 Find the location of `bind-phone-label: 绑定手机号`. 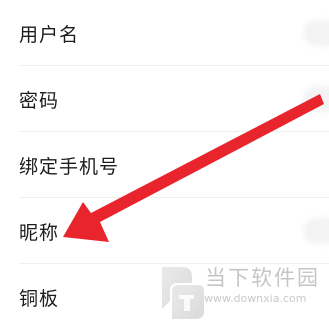

bind-phone-label: 绑定手机号 is located at coordinates (69, 166).